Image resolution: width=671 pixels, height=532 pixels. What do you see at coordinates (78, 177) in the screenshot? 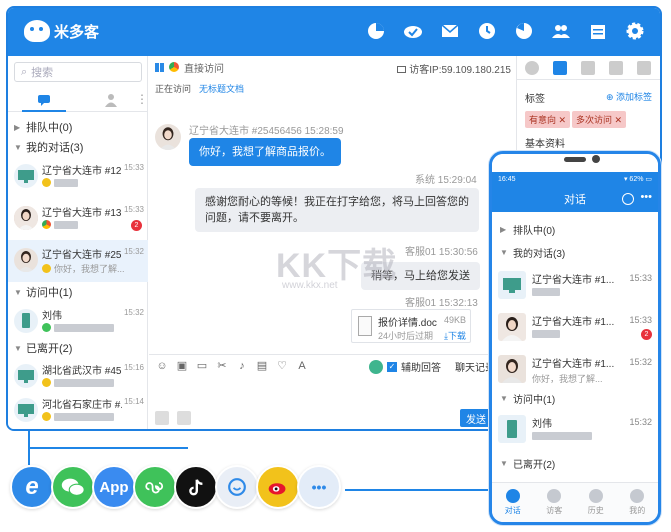
I see `conversation-item: 辽宁省大连市 #12... 15:33` at bounding box center [78, 177].